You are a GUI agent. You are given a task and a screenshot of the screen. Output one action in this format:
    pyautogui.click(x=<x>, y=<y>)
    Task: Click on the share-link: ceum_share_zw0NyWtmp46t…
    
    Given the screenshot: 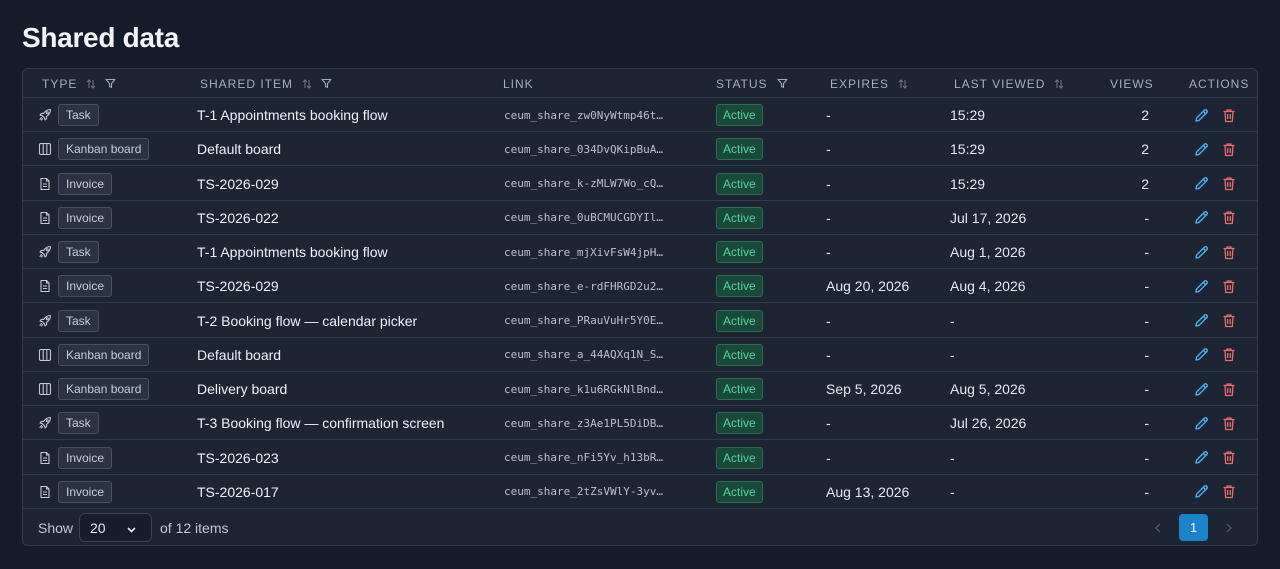 What is the action you would take?
    pyautogui.click(x=583, y=115)
    